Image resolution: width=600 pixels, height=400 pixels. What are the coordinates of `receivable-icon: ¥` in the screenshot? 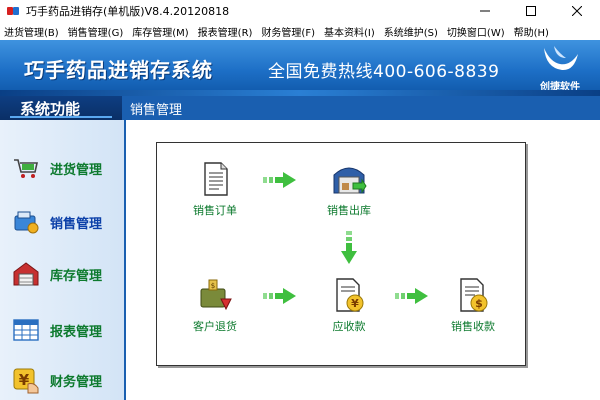 It's located at (350, 295).